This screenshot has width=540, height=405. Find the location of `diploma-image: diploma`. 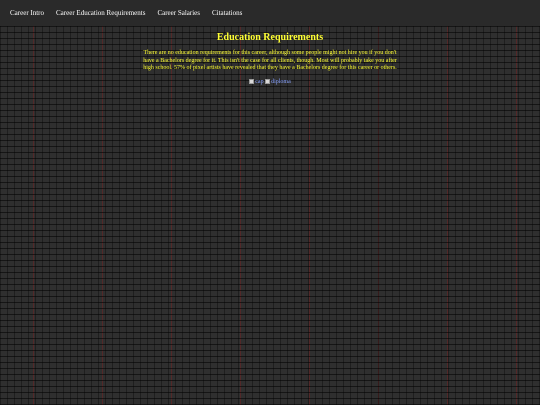

diploma-image: diploma is located at coordinates (278, 82).